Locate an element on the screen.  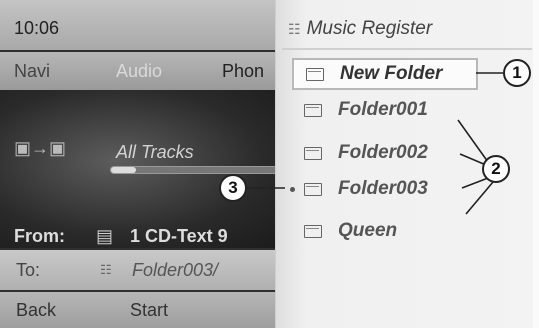
copy-progress-fill is located at coordinates (124, 170).